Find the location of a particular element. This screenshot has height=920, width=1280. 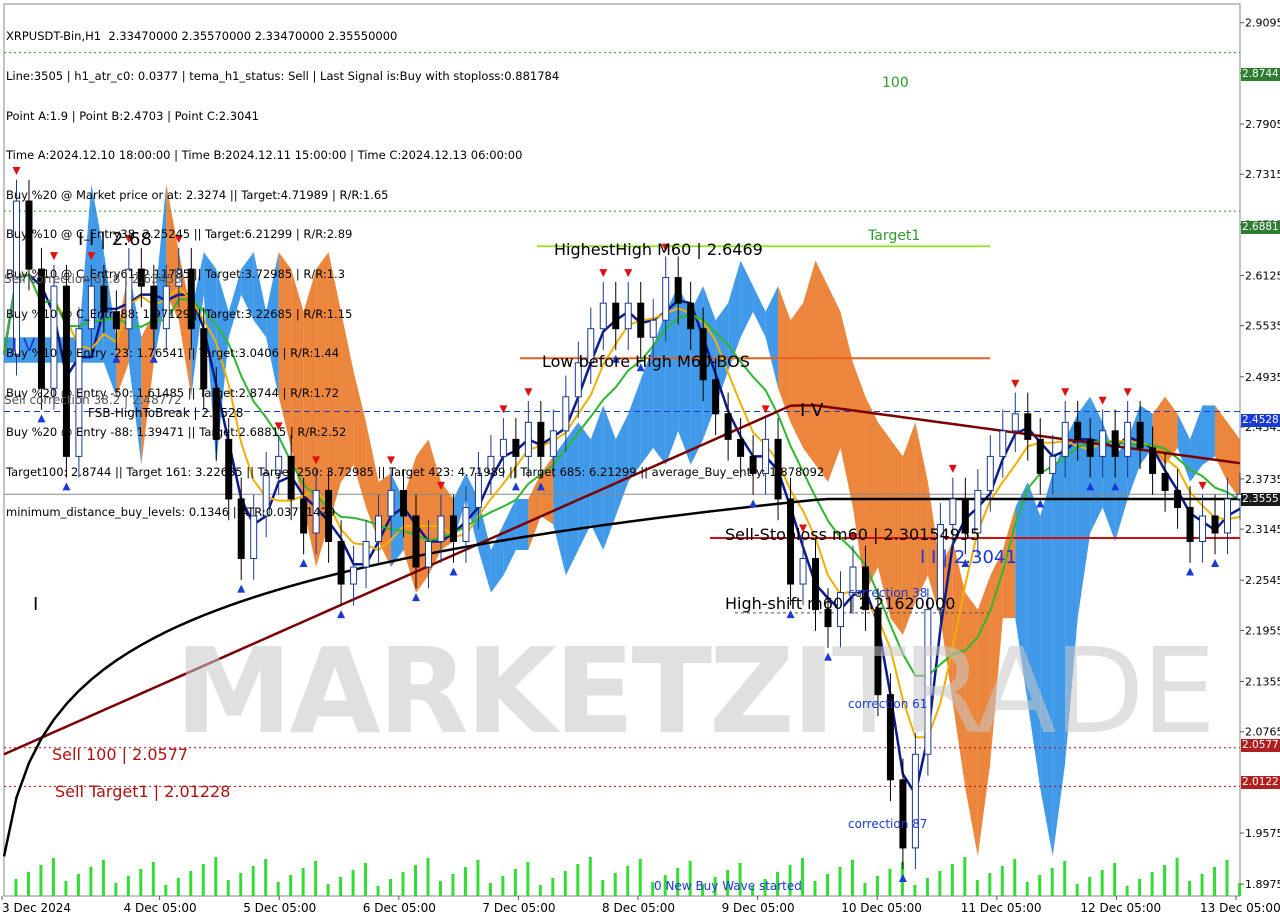

y-tick-label: 2.9095 is located at coordinates (1262, 23).